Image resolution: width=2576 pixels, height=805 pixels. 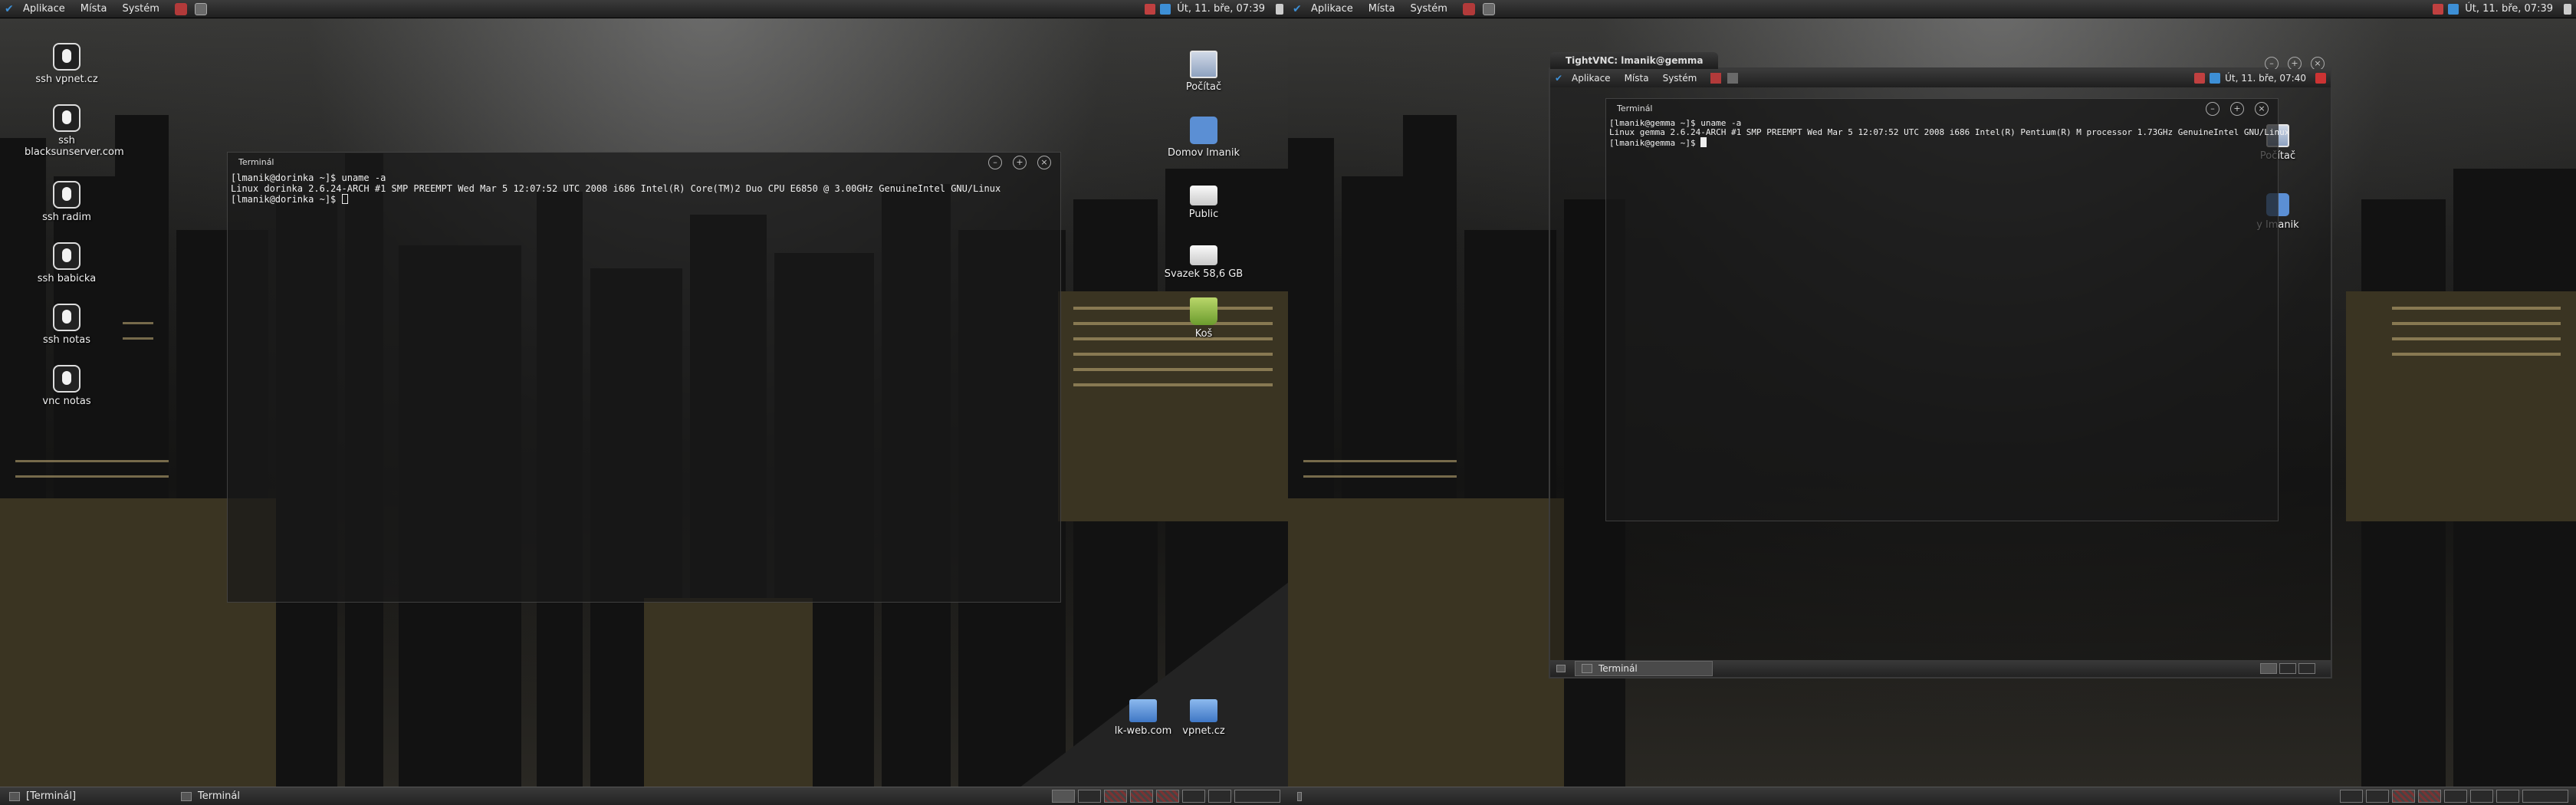 I want to click on desktop-icon-label: Počítač, so click(x=1204, y=87).